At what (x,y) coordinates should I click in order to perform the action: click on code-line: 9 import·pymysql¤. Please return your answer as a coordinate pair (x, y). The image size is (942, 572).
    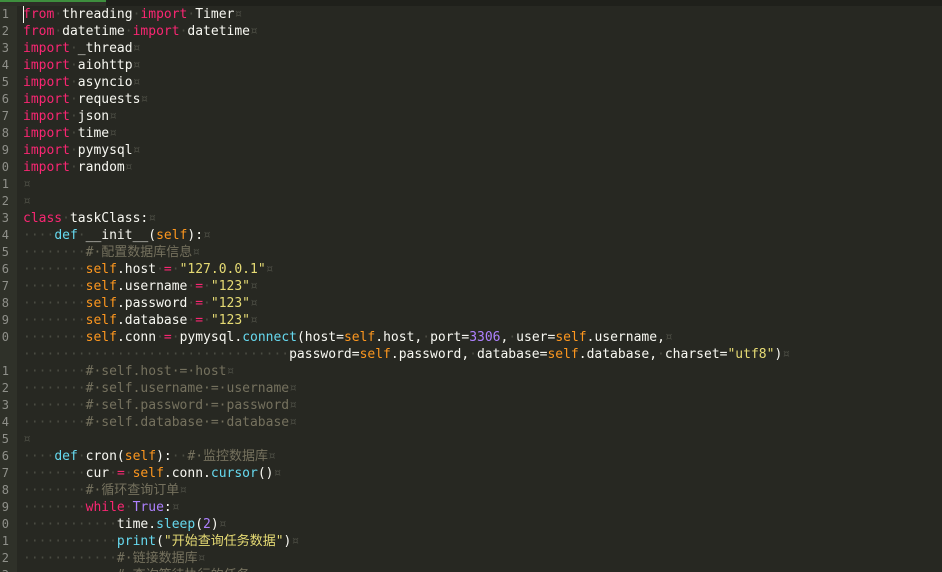
    Looking at the image, I should click on (471, 150).